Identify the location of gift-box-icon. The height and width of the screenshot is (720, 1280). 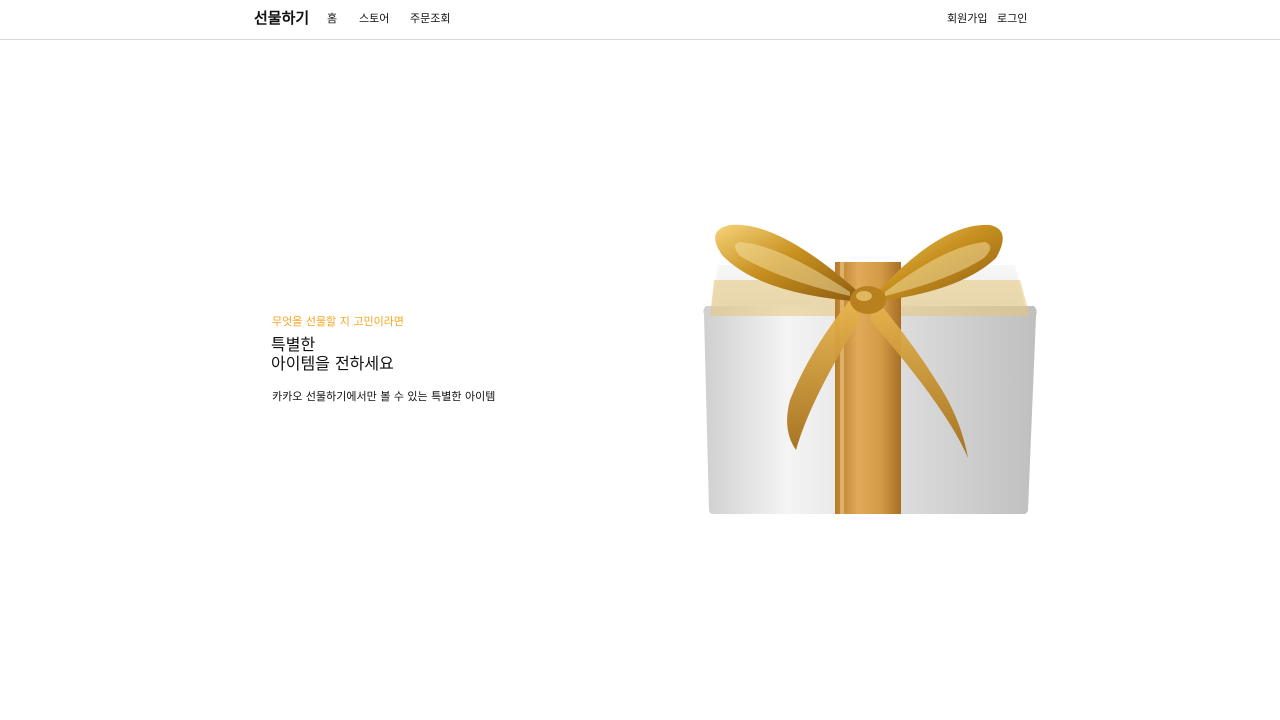
(870, 347).